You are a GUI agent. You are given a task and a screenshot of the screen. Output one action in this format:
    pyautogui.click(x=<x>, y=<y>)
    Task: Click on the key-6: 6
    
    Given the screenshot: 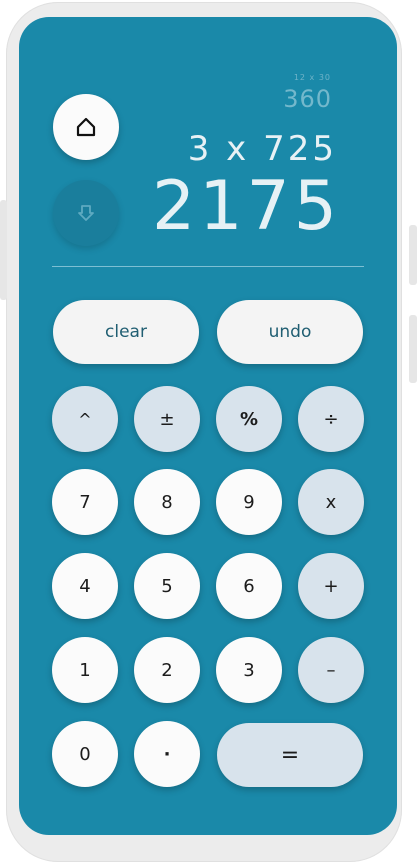 What is the action you would take?
    pyautogui.click(x=249, y=586)
    